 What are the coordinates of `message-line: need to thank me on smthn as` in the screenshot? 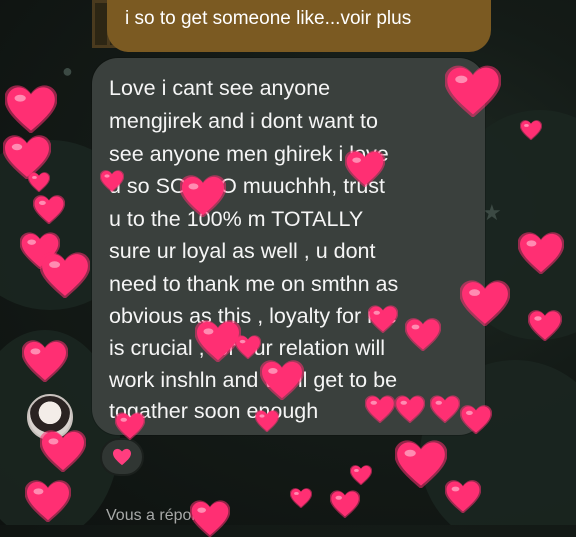 It's located at (254, 284).